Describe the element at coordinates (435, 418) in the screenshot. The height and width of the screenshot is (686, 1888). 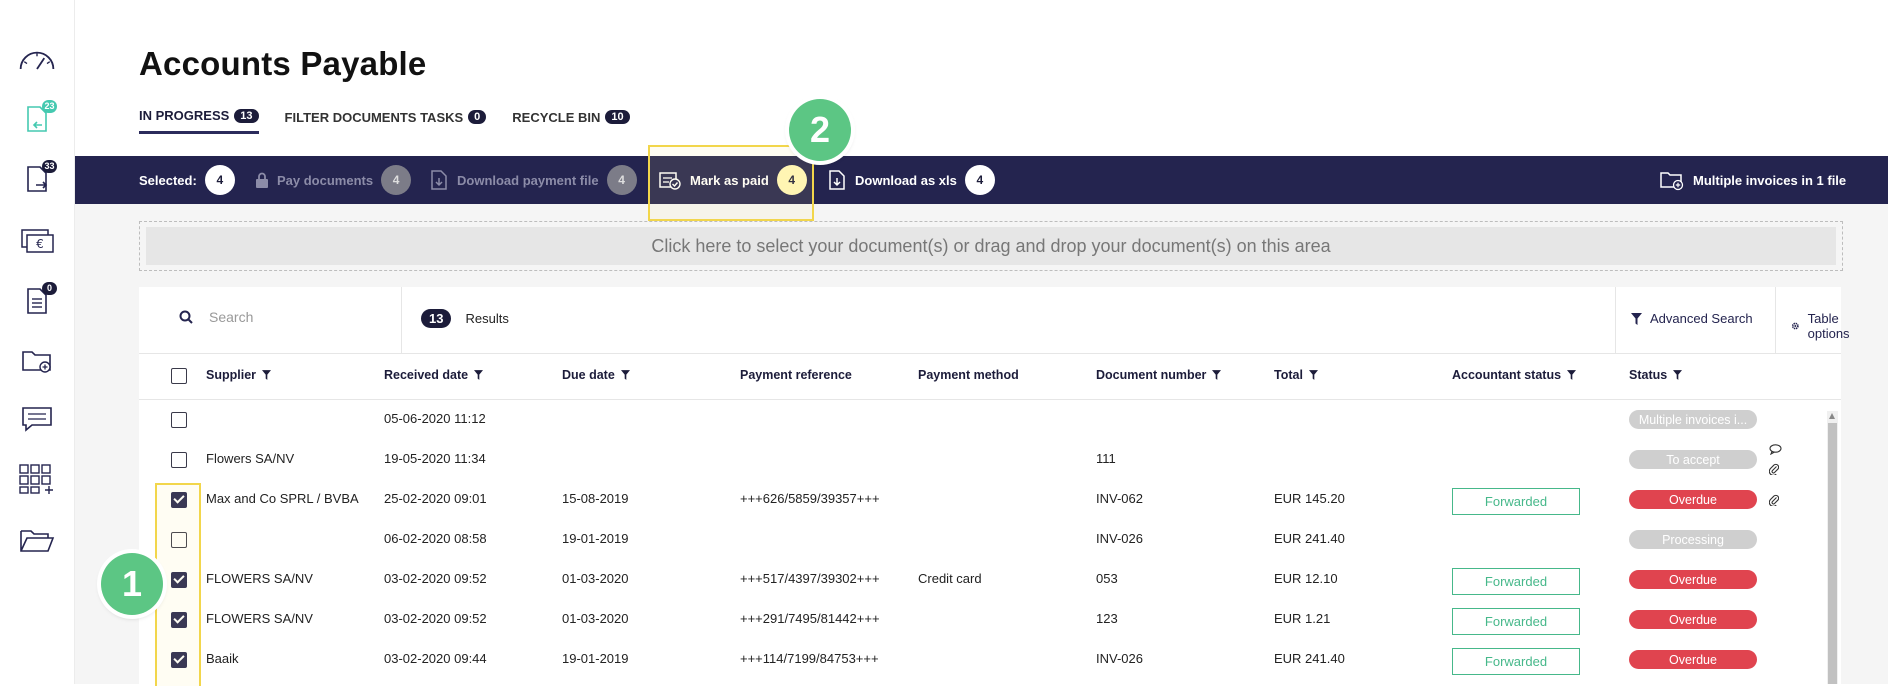
I see `cell-received-date: 05-06-2020 11:12` at that location.